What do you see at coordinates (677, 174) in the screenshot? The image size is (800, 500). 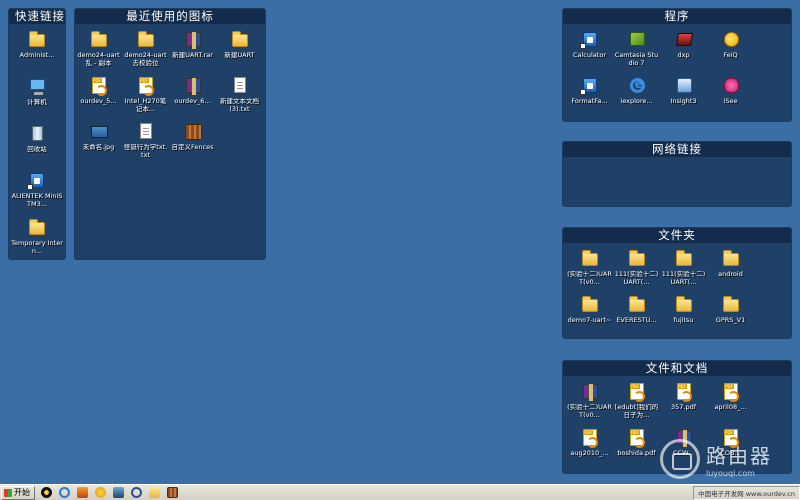 I see `fence-network-links: 网络链接` at bounding box center [677, 174].